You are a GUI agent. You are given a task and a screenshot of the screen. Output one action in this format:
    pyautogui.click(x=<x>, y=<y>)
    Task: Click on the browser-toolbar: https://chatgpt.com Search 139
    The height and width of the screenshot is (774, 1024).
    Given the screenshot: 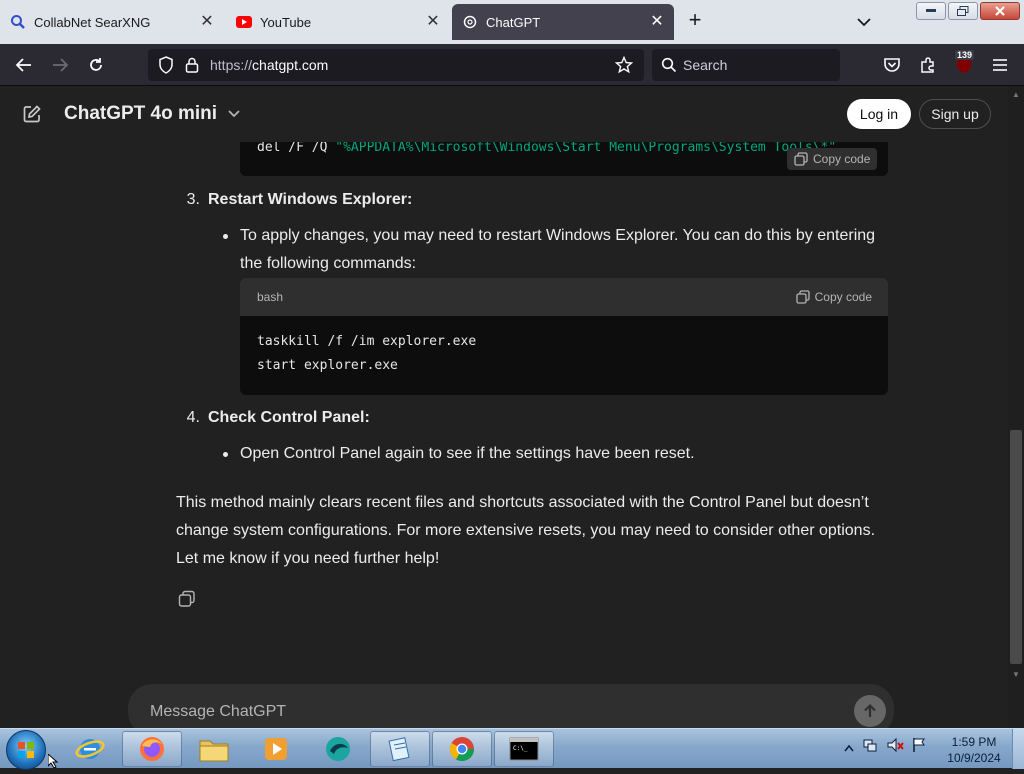 What is the action you would take?
    pyautogui.click(x=512, y=65)
    